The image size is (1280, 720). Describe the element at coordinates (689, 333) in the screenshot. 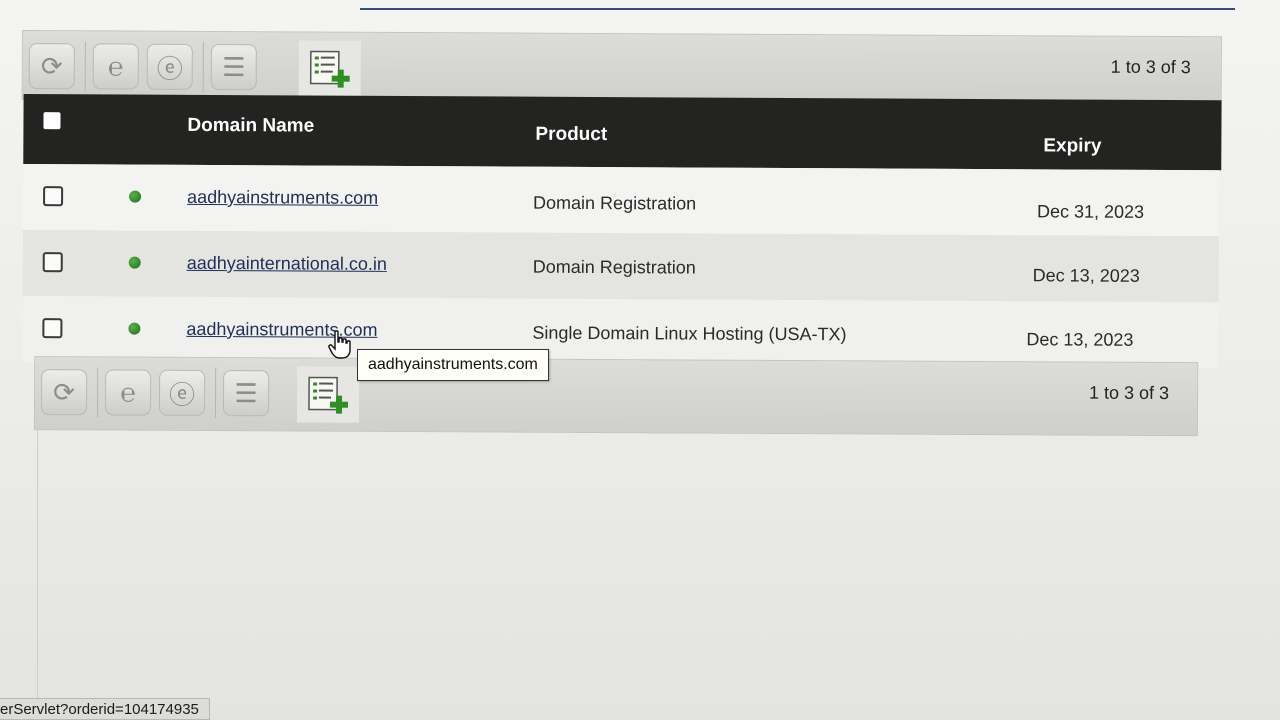

I see `product-name: Single Domain Linux Hosting (USA-TX)` at that location.